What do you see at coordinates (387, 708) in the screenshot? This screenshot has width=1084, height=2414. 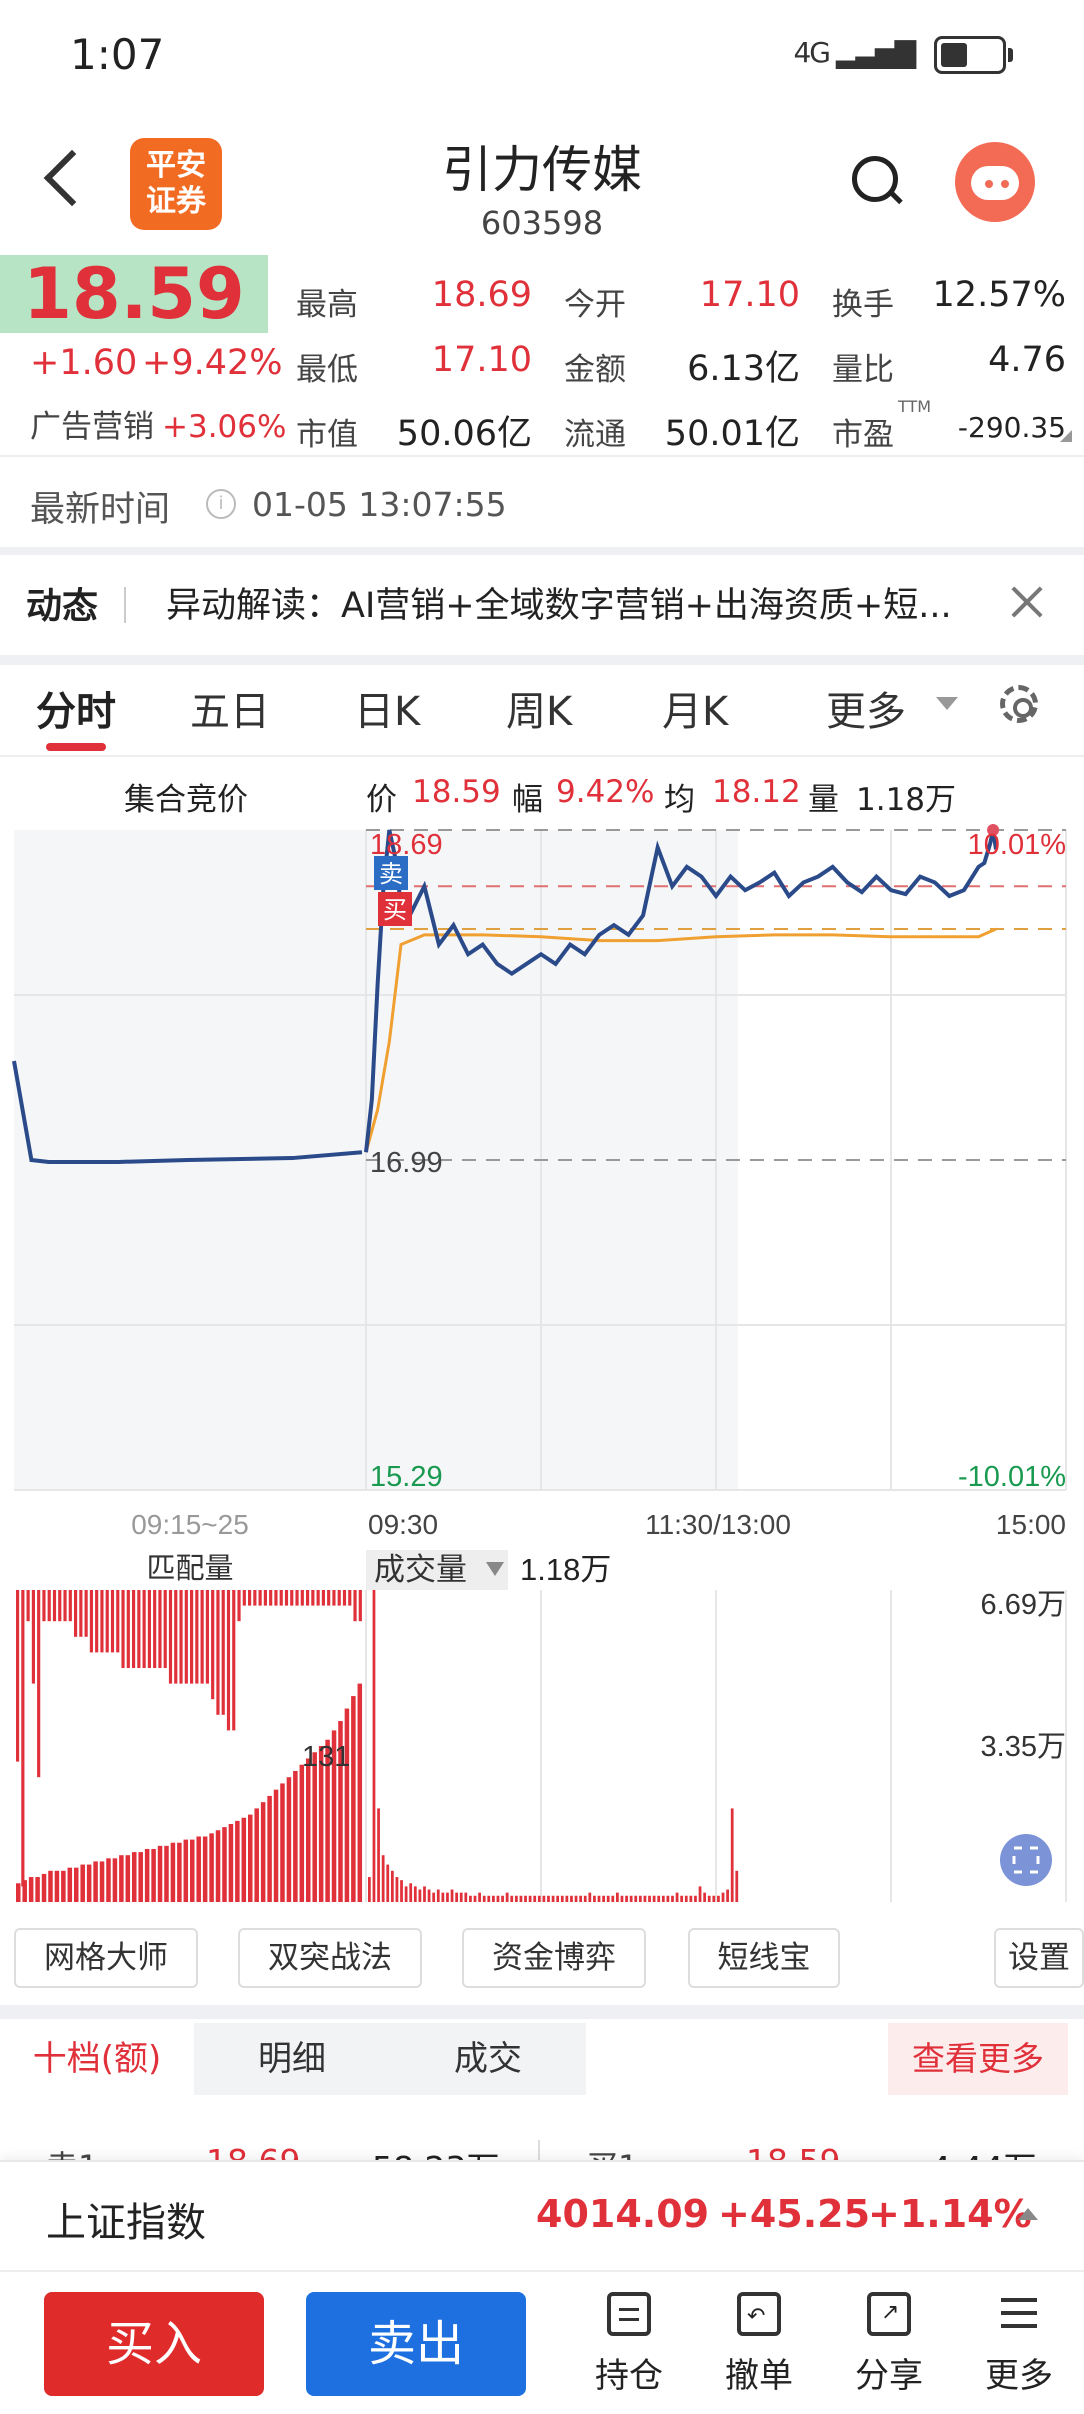 I see `tab-daily-k: 日K` at bounding box center [387, 708].